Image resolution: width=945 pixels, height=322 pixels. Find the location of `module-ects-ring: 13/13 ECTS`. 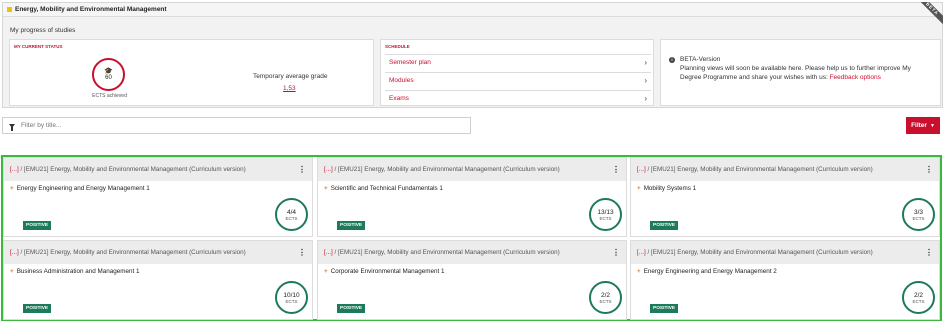

module-ects-ring: 13/13 ECTS is located at coordinates (605, 214).